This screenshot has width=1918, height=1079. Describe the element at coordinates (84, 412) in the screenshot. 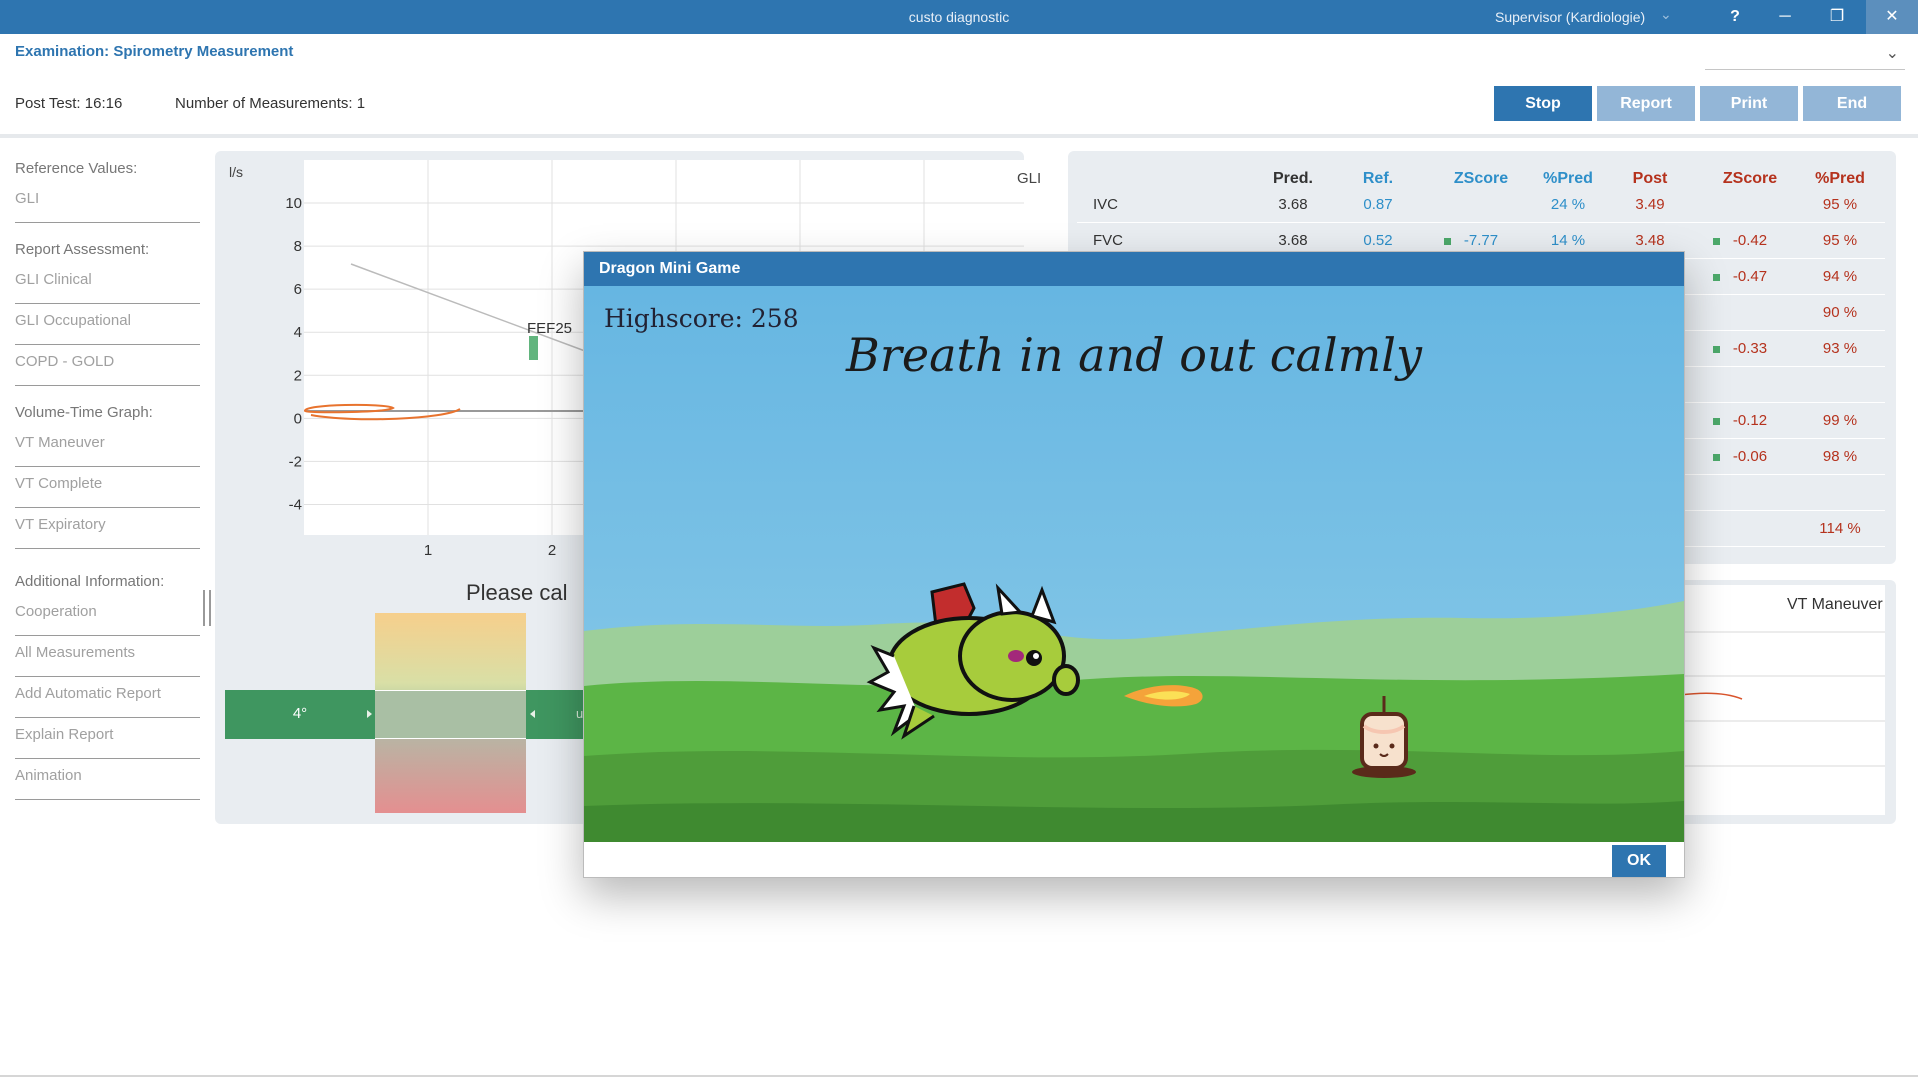

I see `volume-time-graph-label: Volume-Time Graph:` at that location.